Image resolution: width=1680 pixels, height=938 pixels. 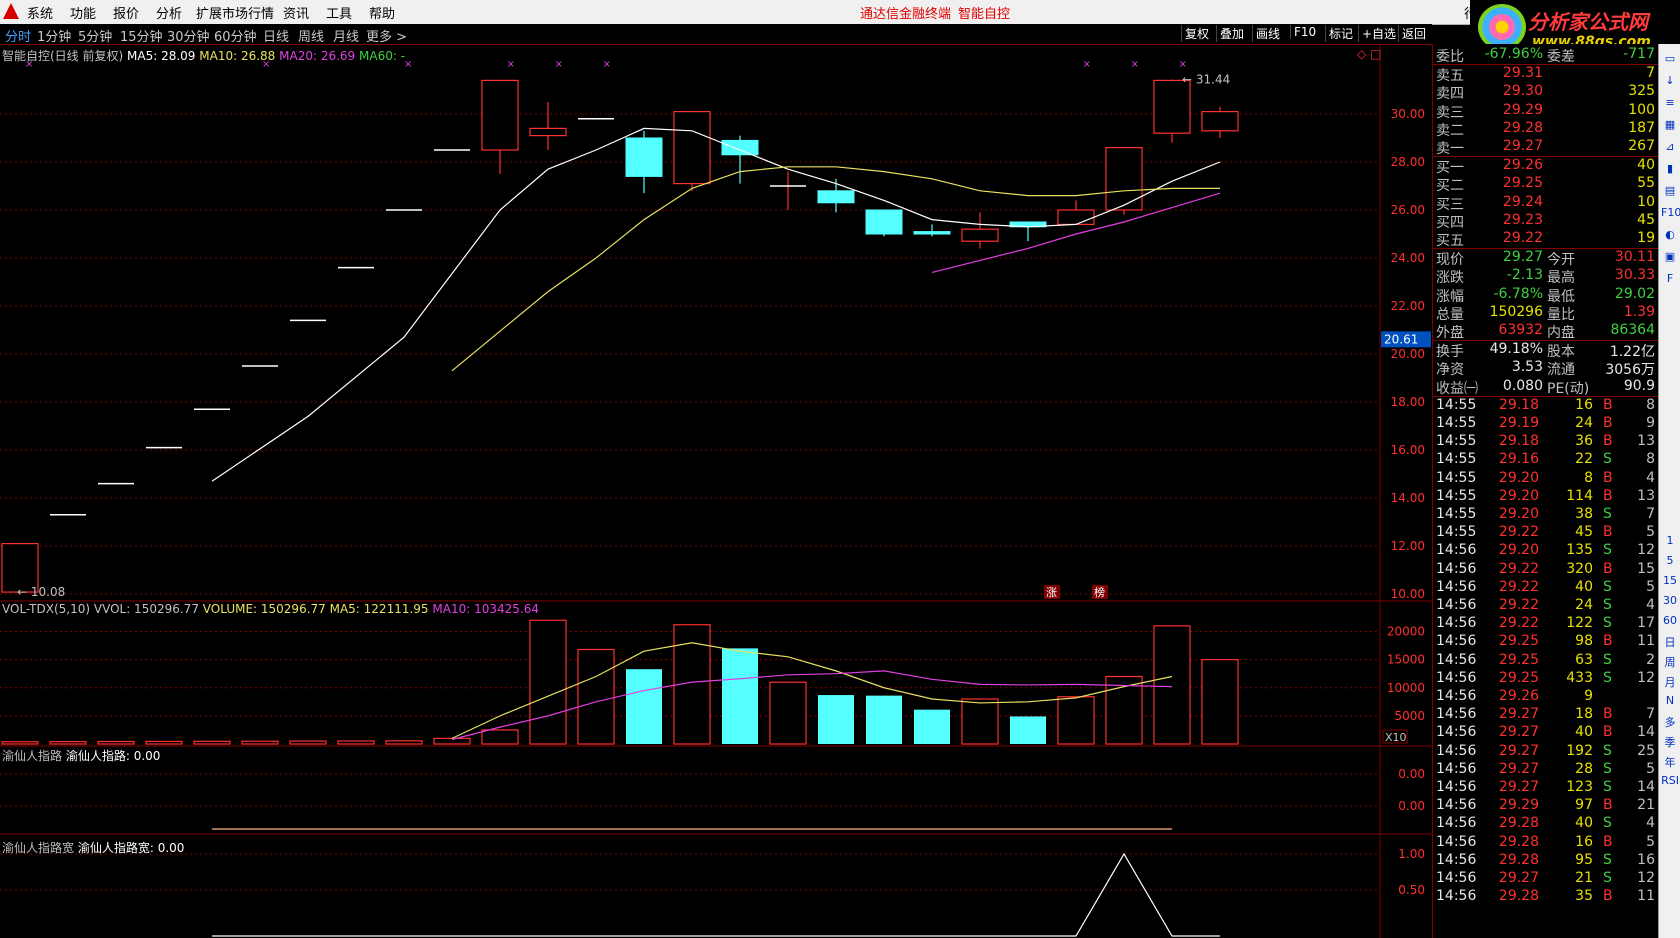 I want to click on tick-row: 14:55 29.20 8 B 4, so click(x=1546, y=479).